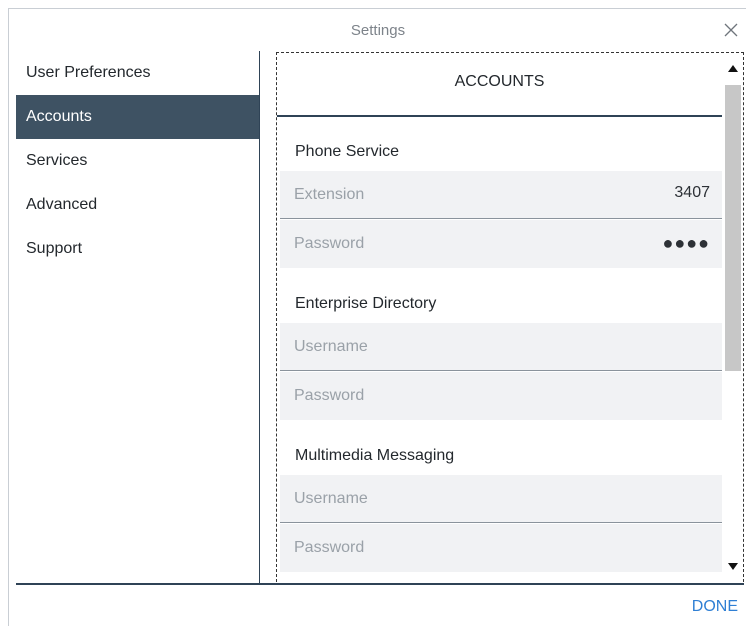 This screenshot has width=746, height=626. What do you see at coordinates (733, 228) in the screenshot?
I see `scrollbar-thumb` at bounding box center [733, 228].